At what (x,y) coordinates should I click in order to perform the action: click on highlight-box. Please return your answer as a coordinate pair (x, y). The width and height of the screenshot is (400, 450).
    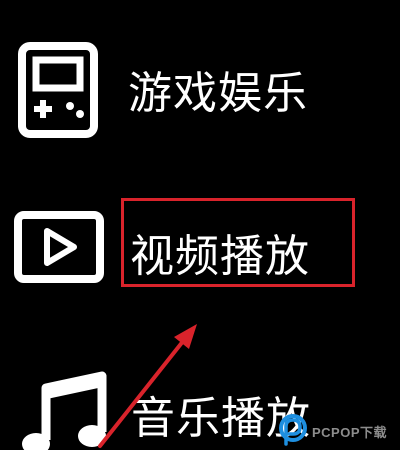
    Looking at the image, I should click on (238, 242).